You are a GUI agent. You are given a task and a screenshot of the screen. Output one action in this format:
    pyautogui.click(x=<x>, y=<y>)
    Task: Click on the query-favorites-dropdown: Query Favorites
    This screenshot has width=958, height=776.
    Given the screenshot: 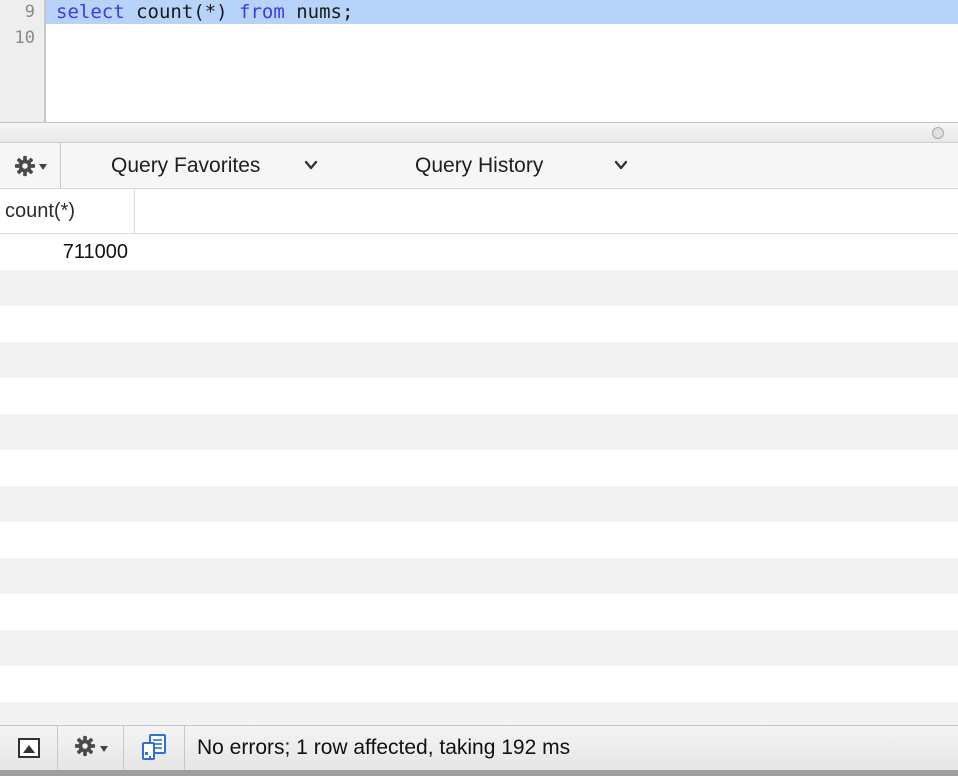 What is the action you would take?
    pyautogui.click(x=216, y=165)
    